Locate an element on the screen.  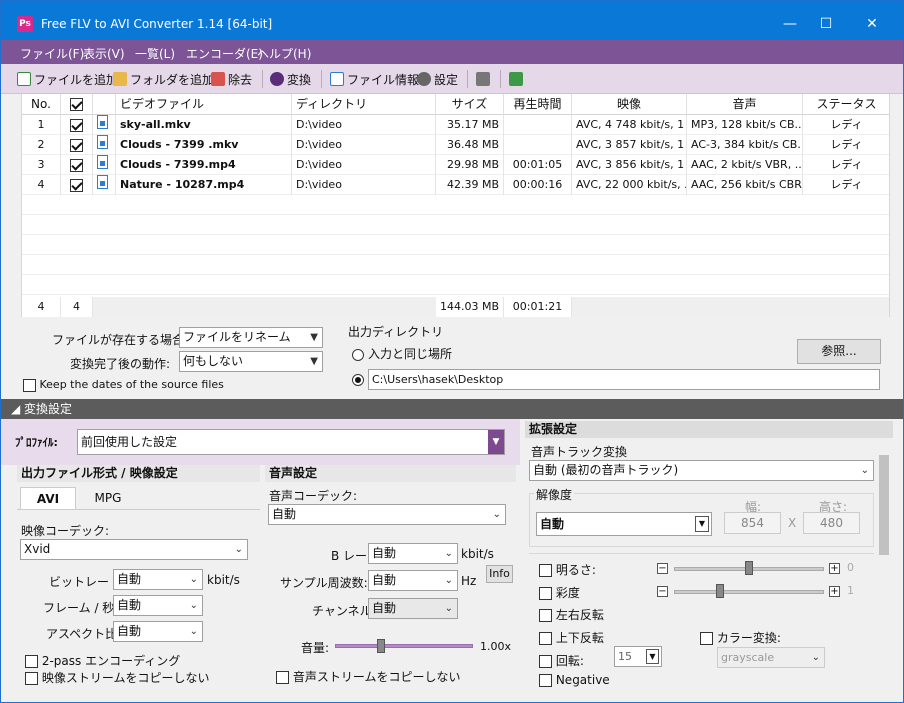
brightness-plus-icon: + is located at coordinates (834, 568).